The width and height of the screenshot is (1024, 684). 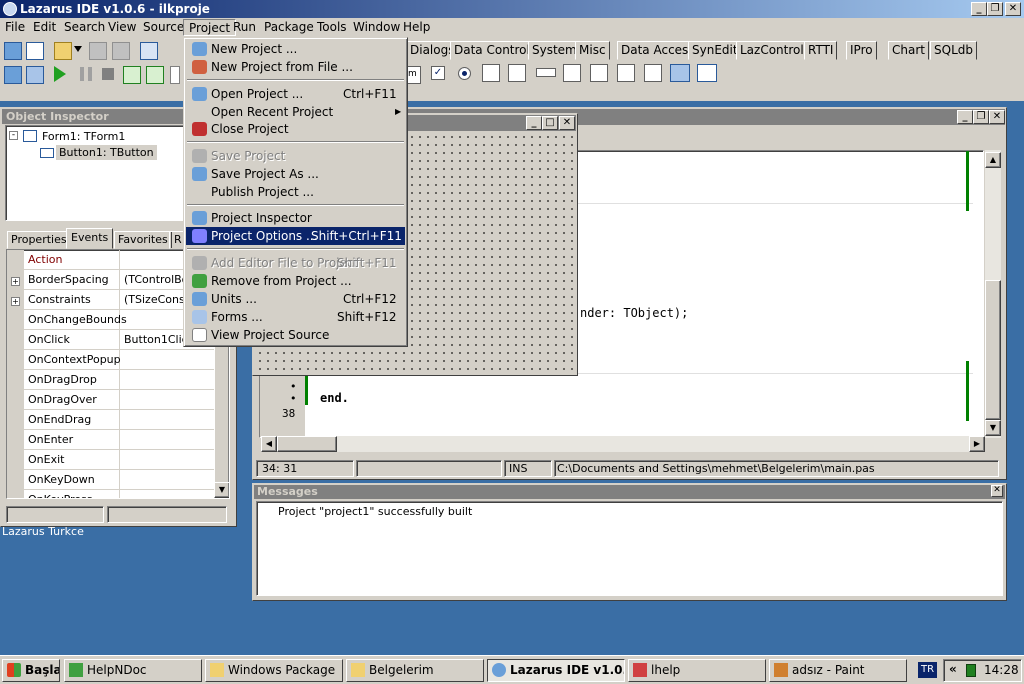 I want to click on task-lhelp: lhelp, so click(x=697, y=670).